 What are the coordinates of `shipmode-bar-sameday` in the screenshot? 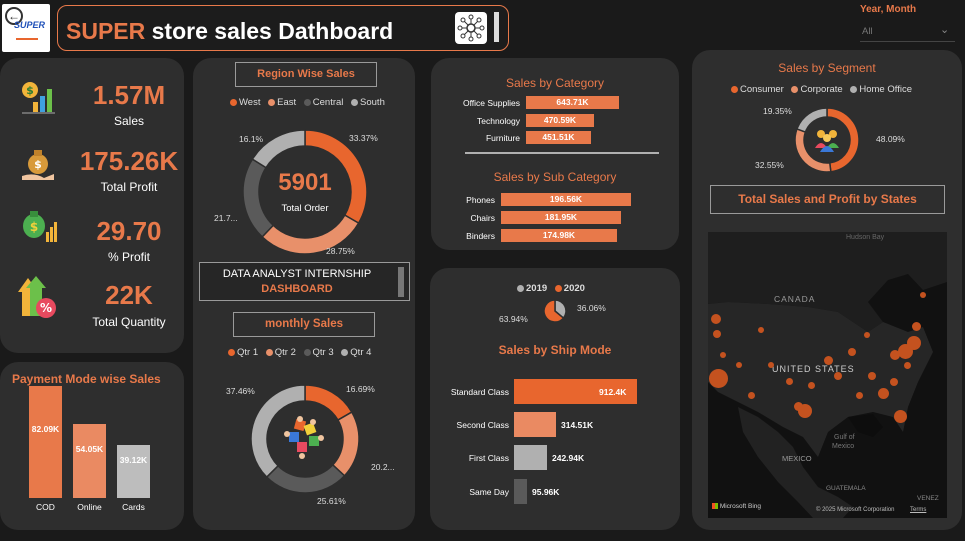 It's located at (520, 491).